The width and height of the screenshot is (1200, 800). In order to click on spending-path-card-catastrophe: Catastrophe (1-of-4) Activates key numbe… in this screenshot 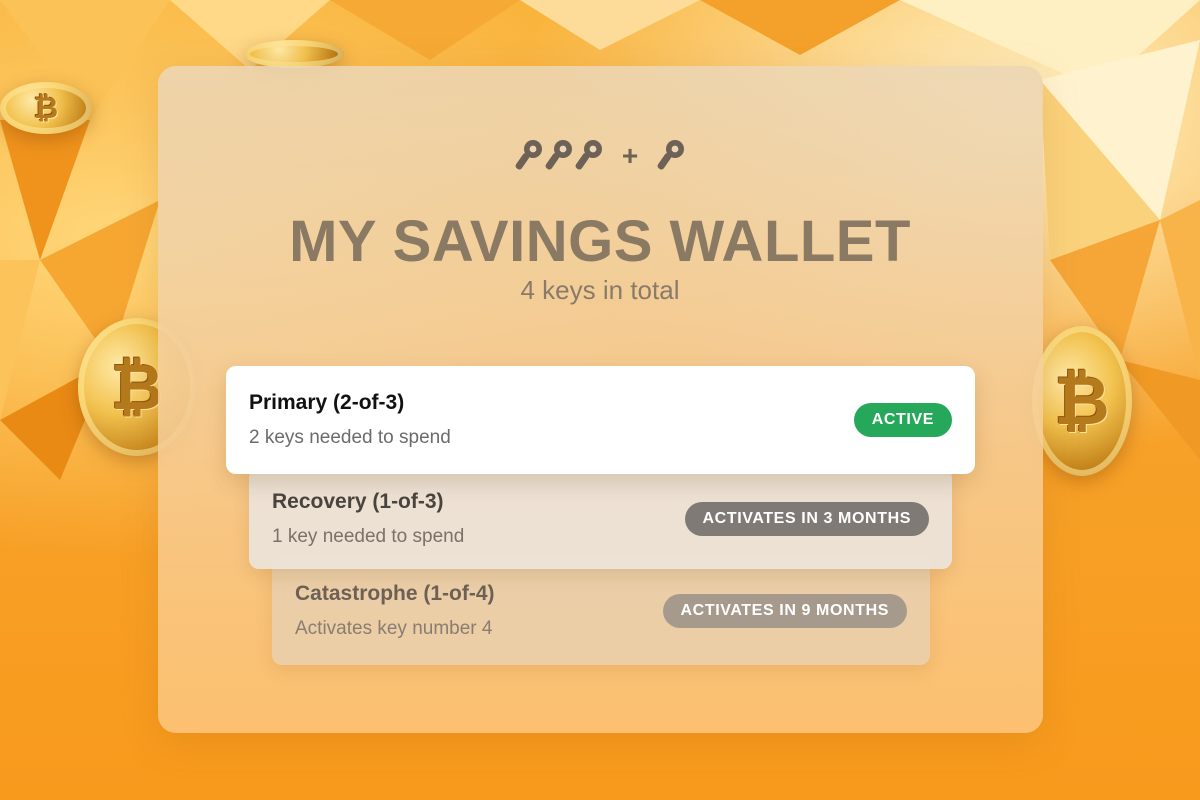, I will do `click(601, 610)`.